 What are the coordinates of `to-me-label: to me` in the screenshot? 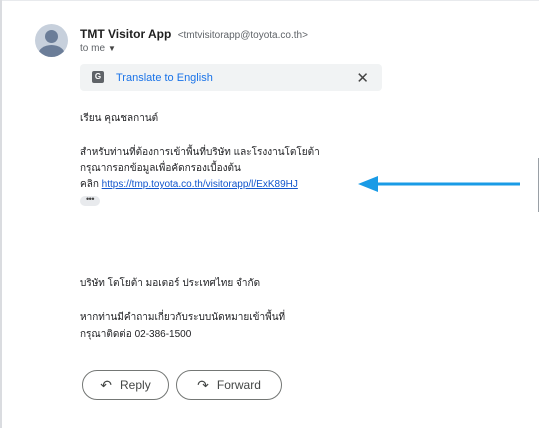 It's located at (93, 48).